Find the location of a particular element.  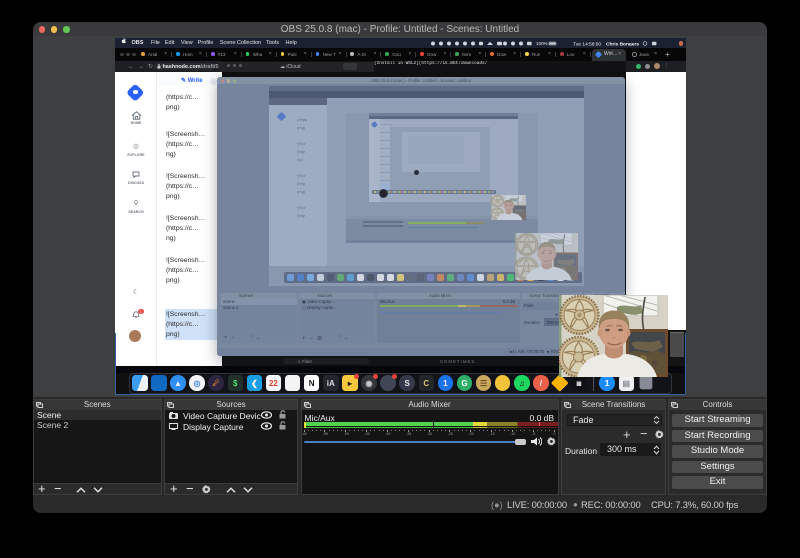

svg-text: Tue 14:58:50 is located at coordinates (587, 43).